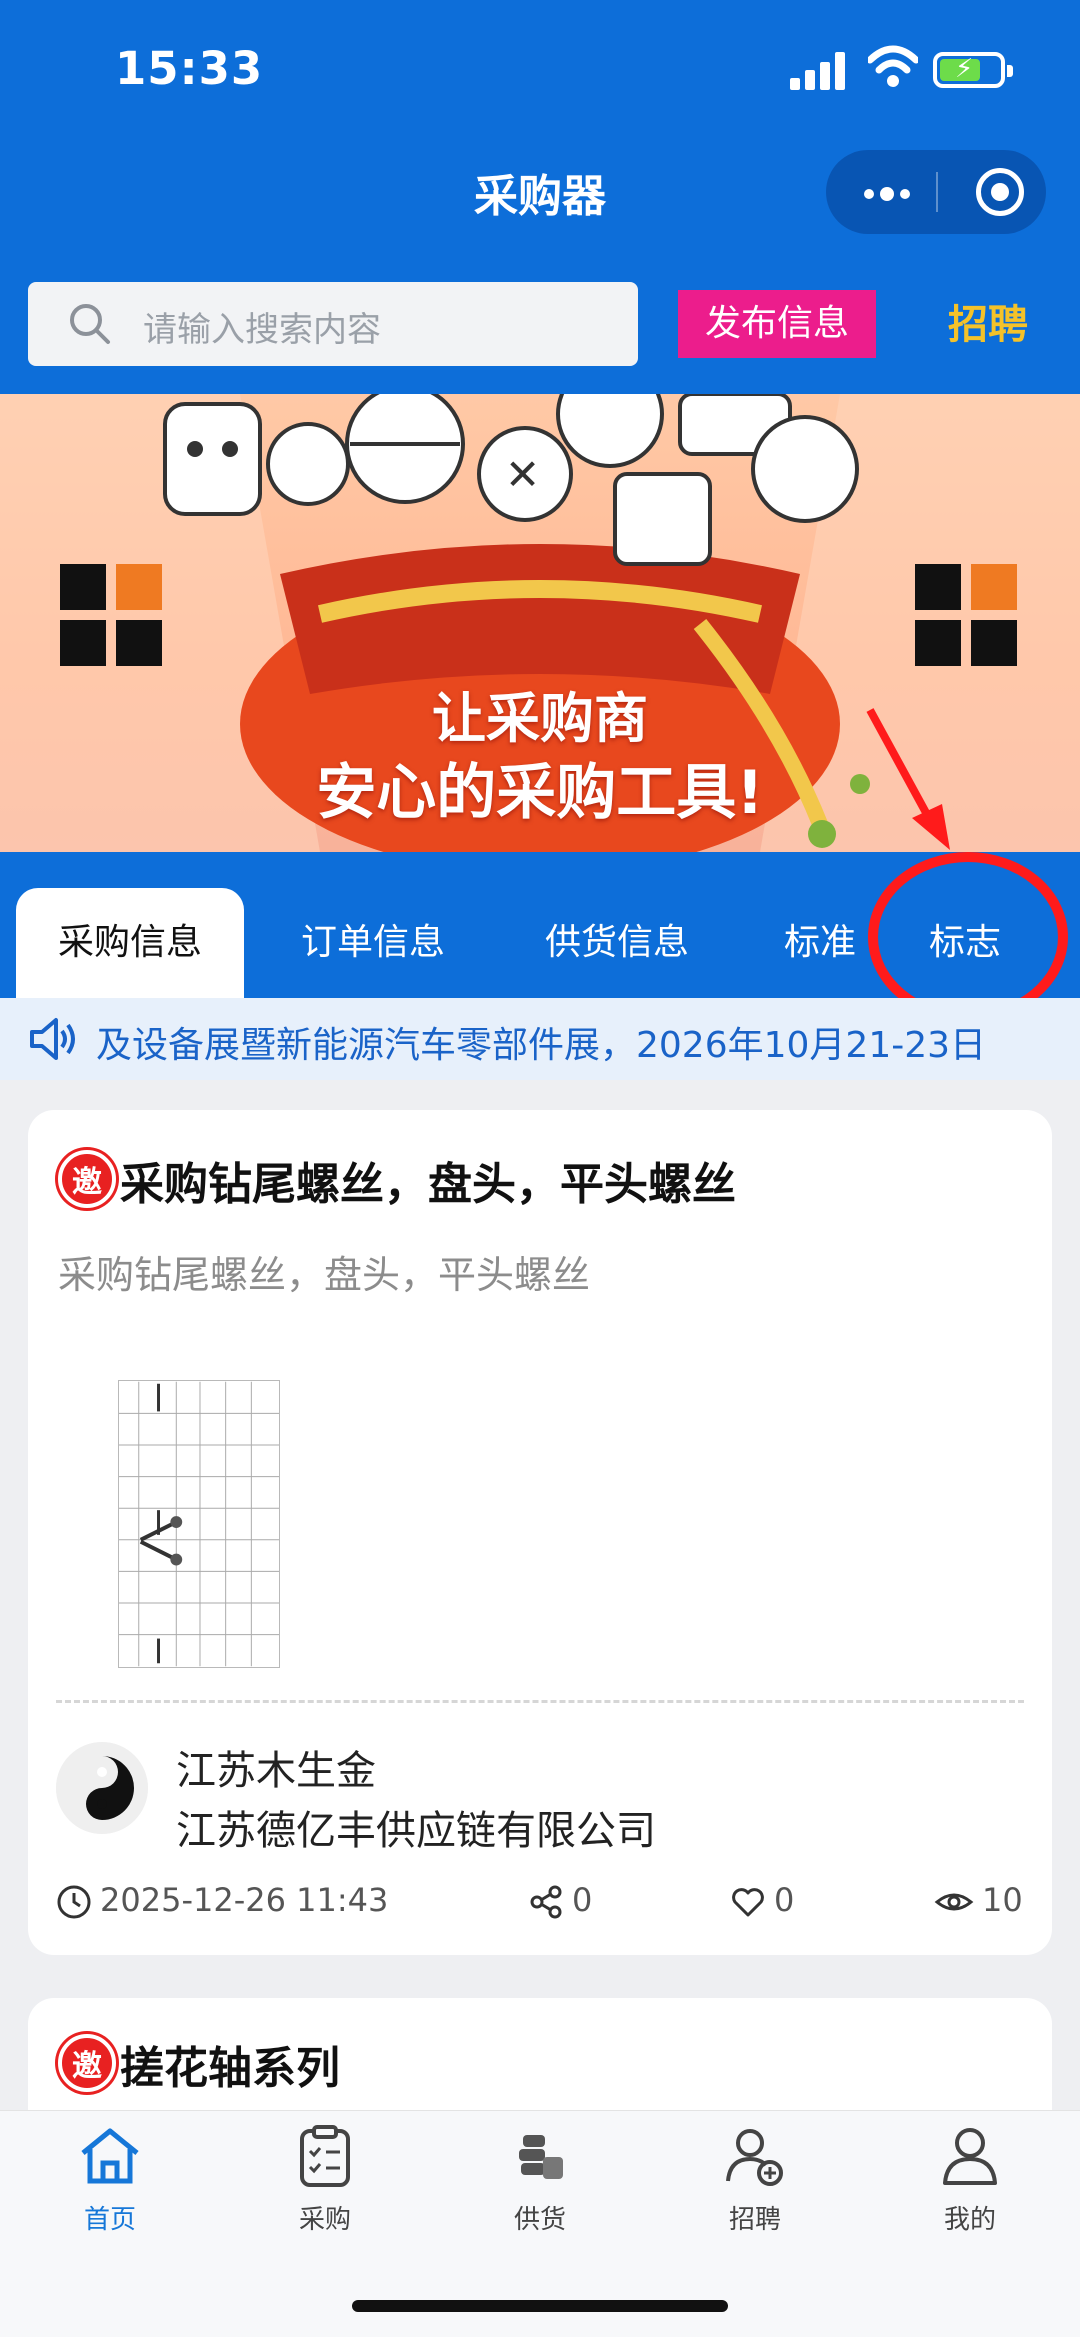  Describe the element at coordinates (109, 2220) in the screenshot. I see `nav-label: 首页` at that location.